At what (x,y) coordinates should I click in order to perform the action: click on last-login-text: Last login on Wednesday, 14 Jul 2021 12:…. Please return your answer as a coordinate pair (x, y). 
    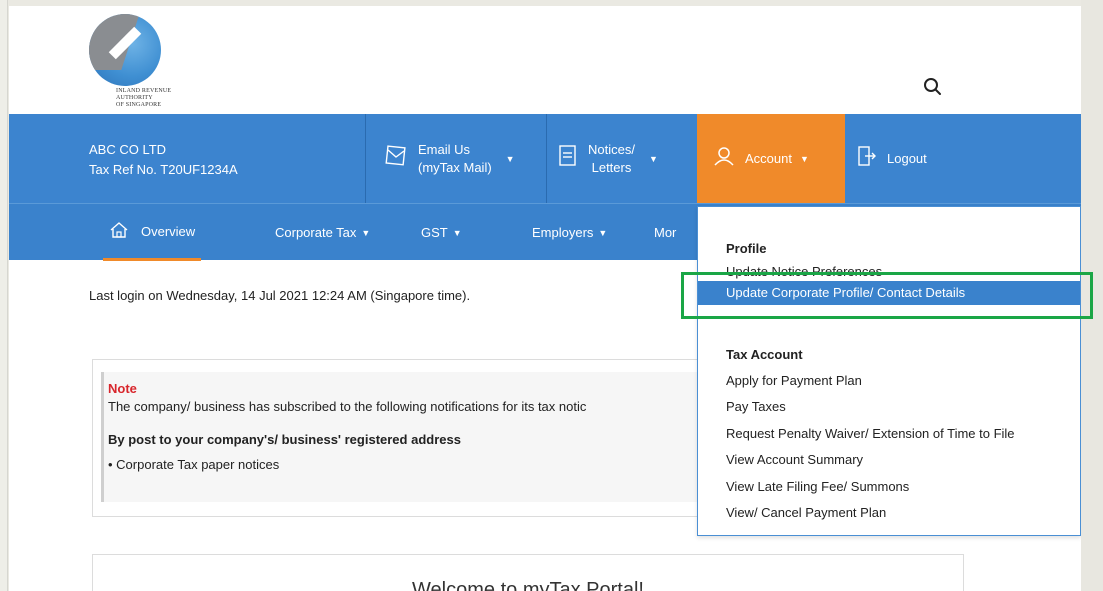
    Looking at the image, I should click on (280, 295).